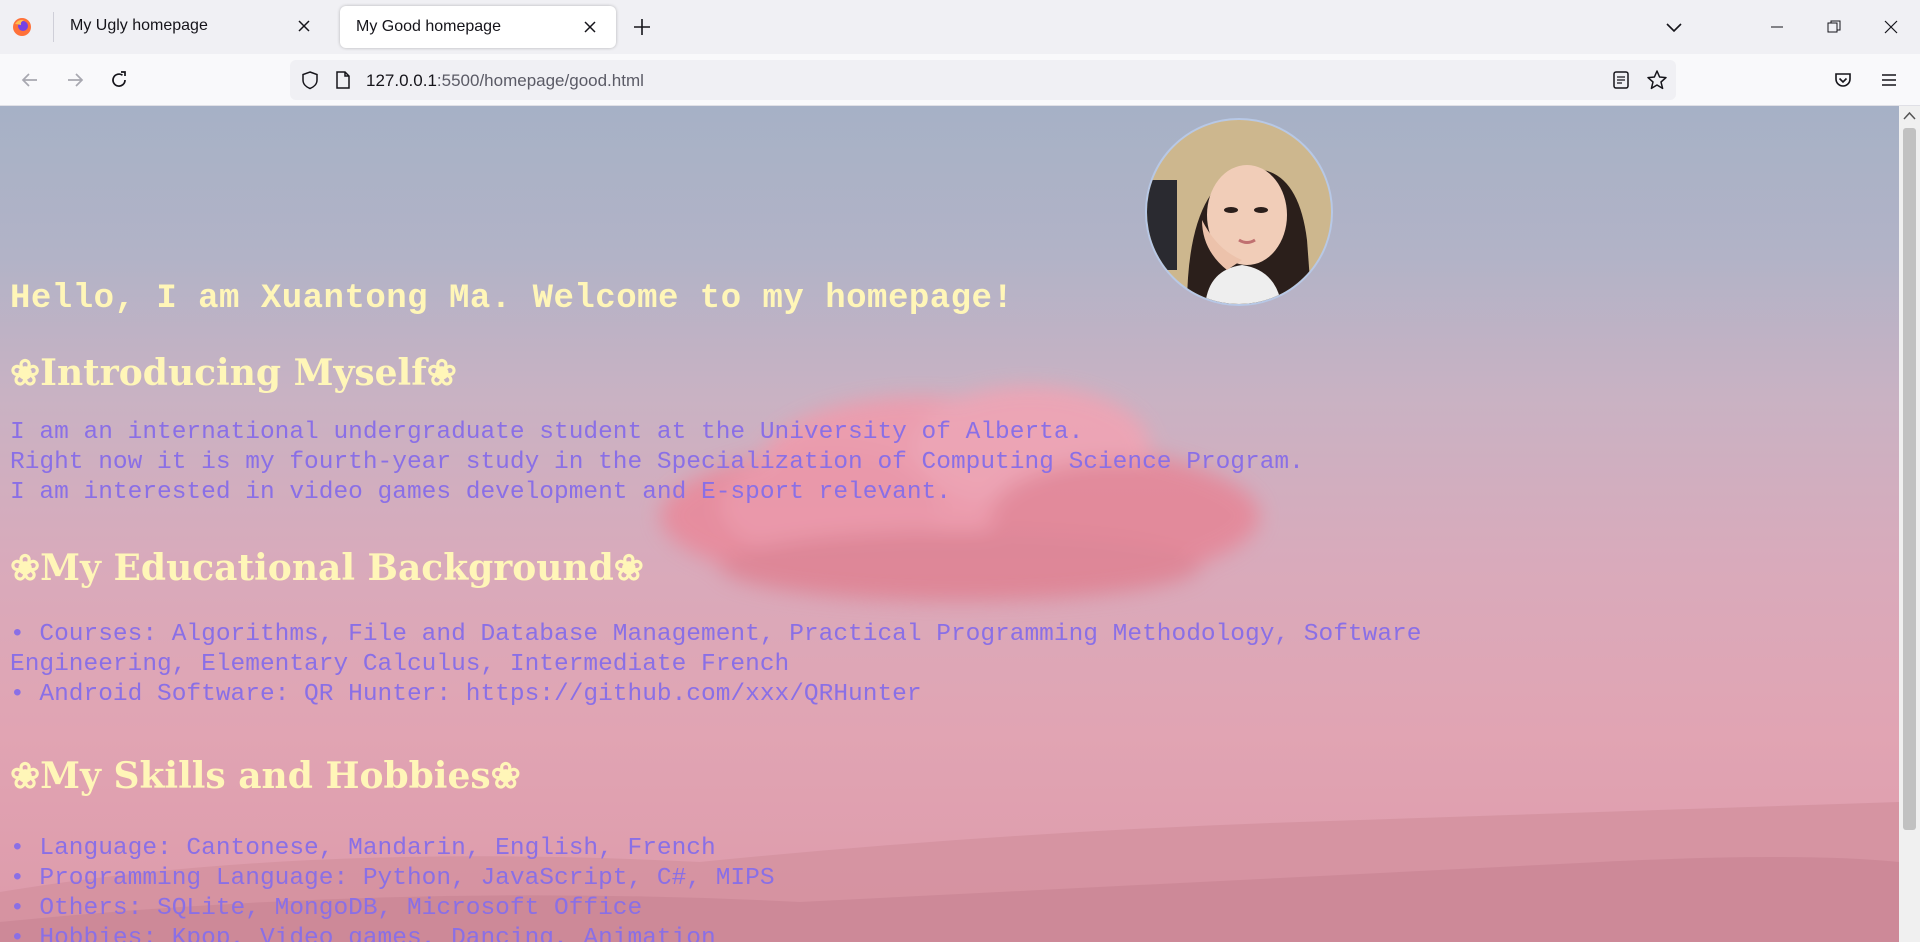 The image size is (1920, 942). Describe the element at coordinates (327, 568) in the screenshot. I see `section-title-educational-background: ❀My Educational Background❀` at that location.